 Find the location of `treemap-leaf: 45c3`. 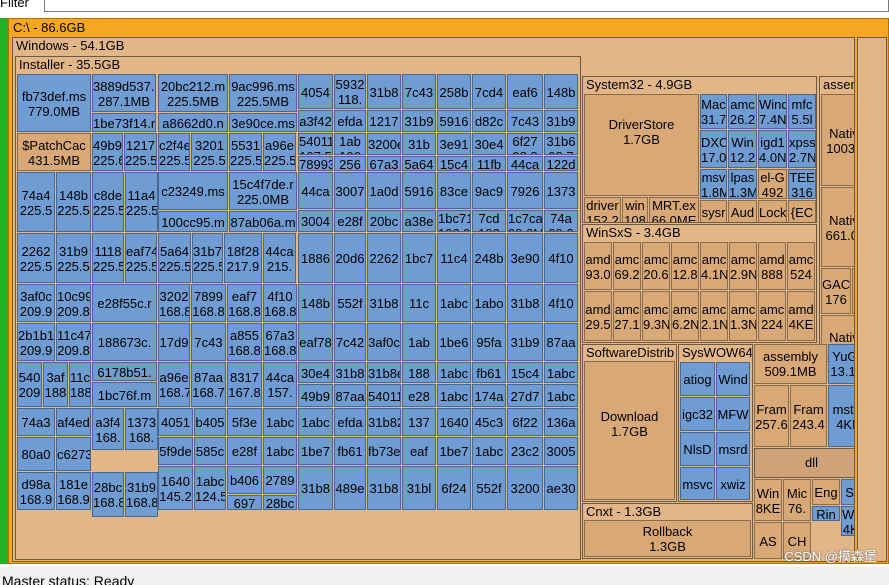

treemap-leaf: 45c3 is located at coordinates (489, 422).